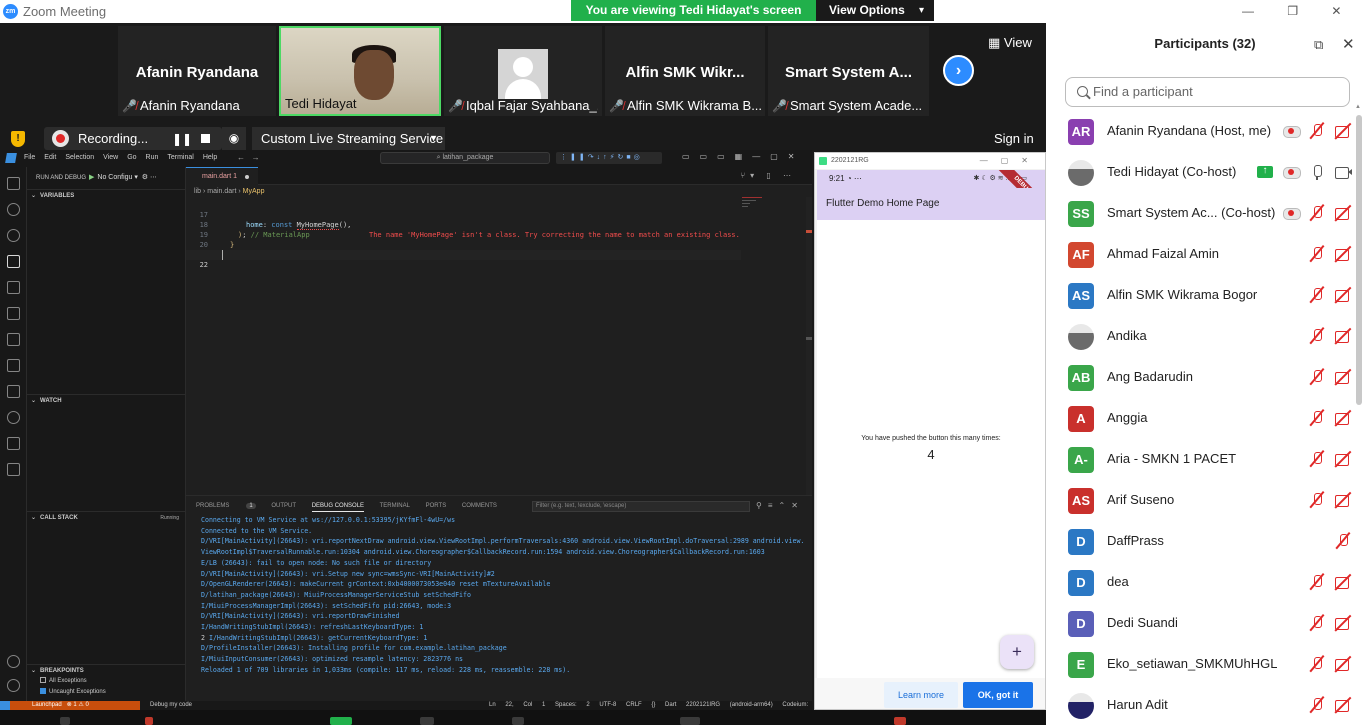  What do you see at coordinates (13, 339) in the screenshot?
I see `testing-icon` at bounding box center [13, 339].